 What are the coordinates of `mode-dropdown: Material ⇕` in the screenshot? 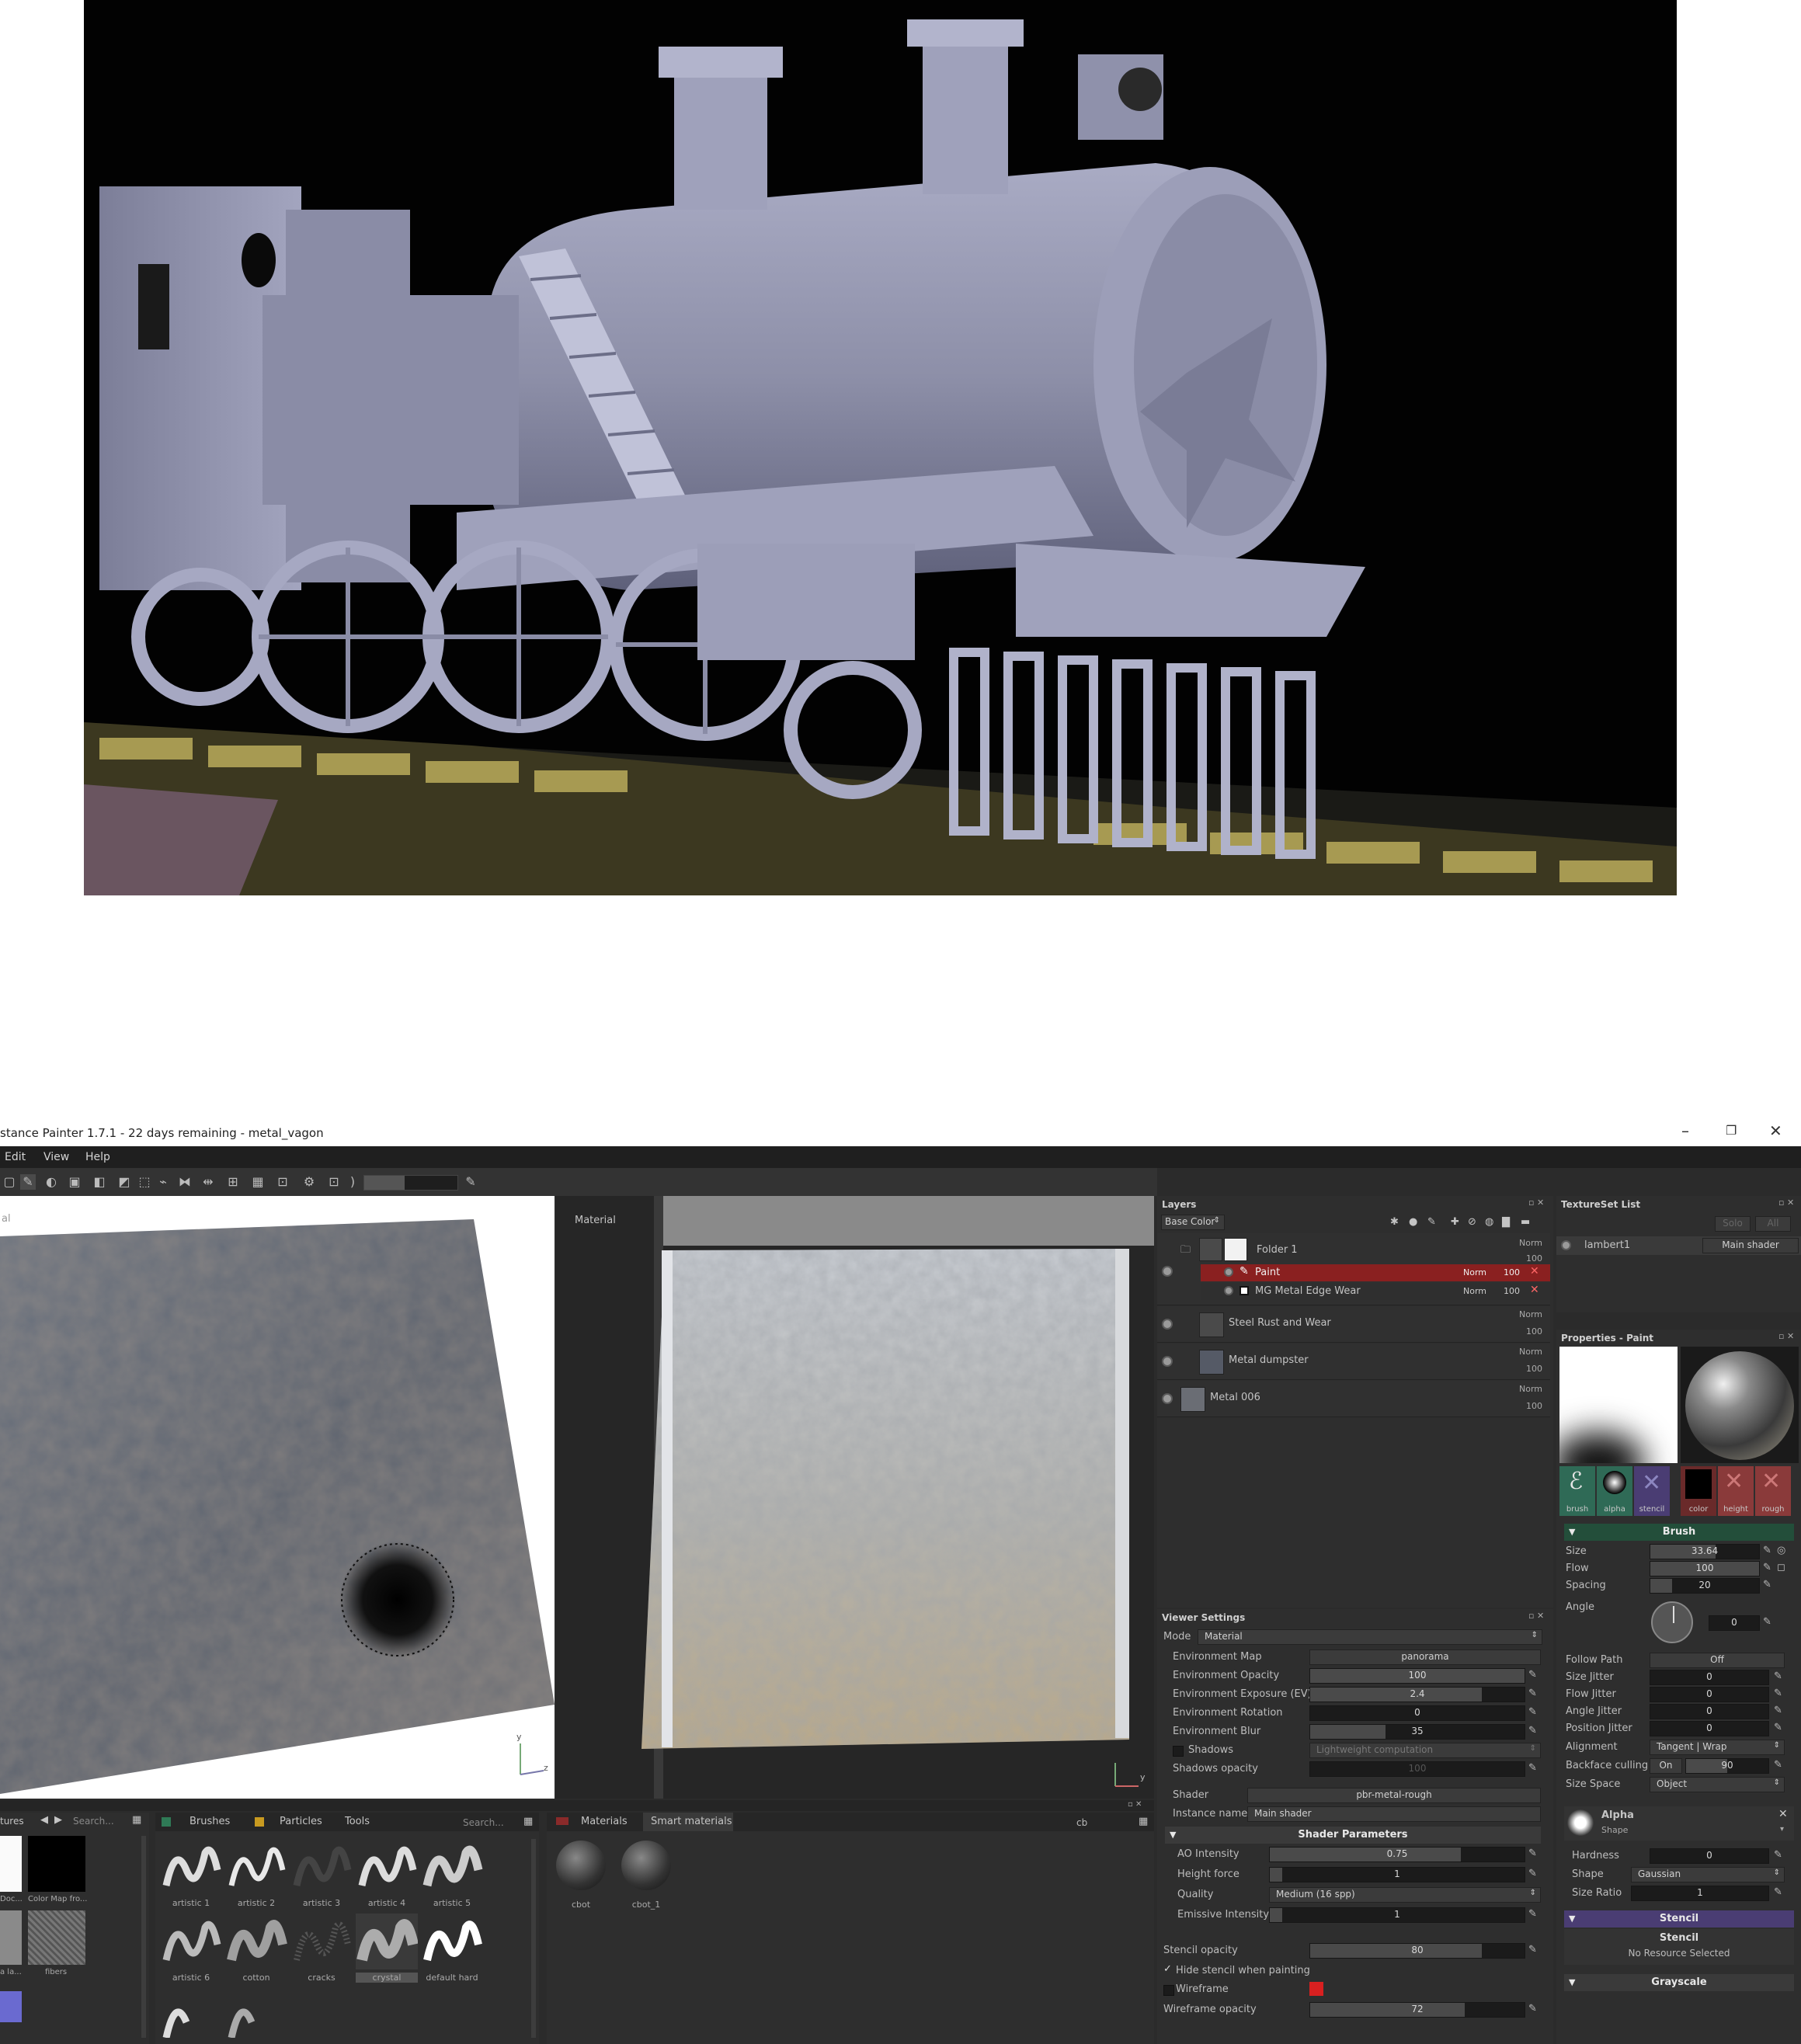 It's located at (1370, 1637).